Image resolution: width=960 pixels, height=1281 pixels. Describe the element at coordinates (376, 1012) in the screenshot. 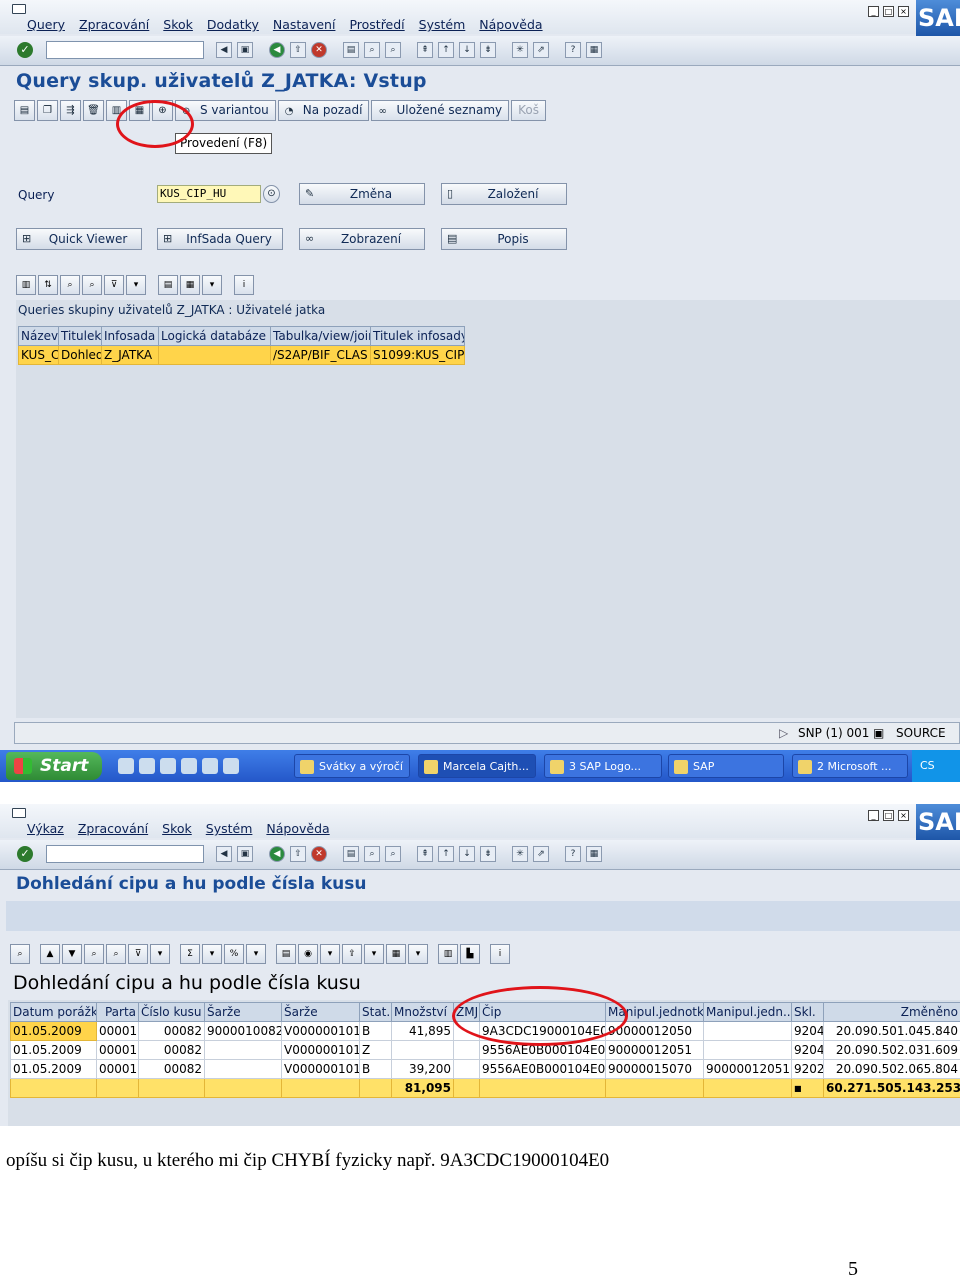

I see `column-header: Stat.` at that location.